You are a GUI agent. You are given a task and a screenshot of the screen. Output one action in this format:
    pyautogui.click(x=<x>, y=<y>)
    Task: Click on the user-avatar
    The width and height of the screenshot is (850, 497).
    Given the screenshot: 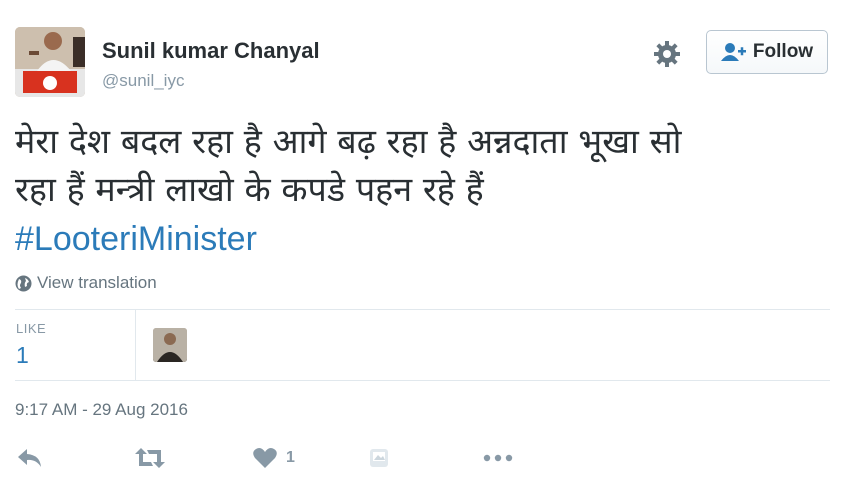 What is the action you would take?
    pyautogui.click(x=50, y=62)
    